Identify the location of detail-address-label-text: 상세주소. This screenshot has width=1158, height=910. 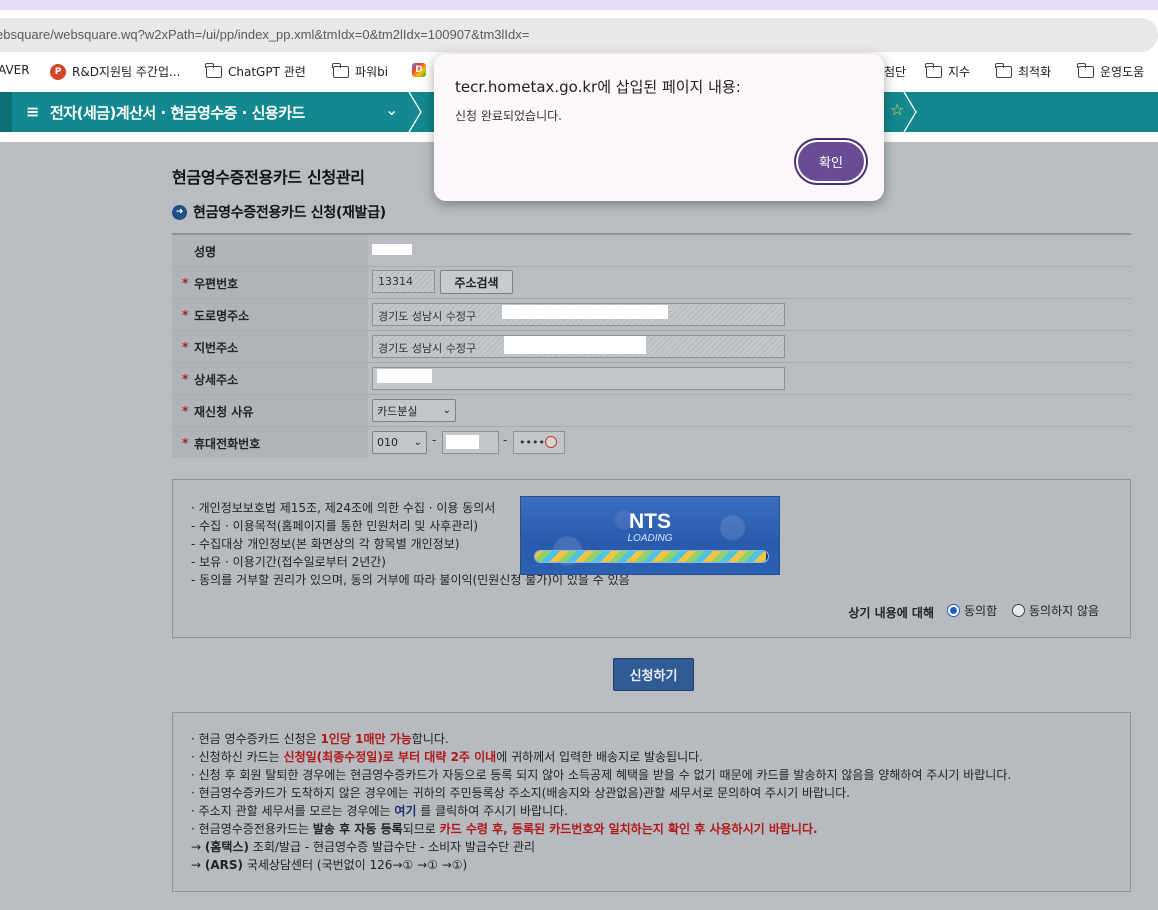
(216, 380).